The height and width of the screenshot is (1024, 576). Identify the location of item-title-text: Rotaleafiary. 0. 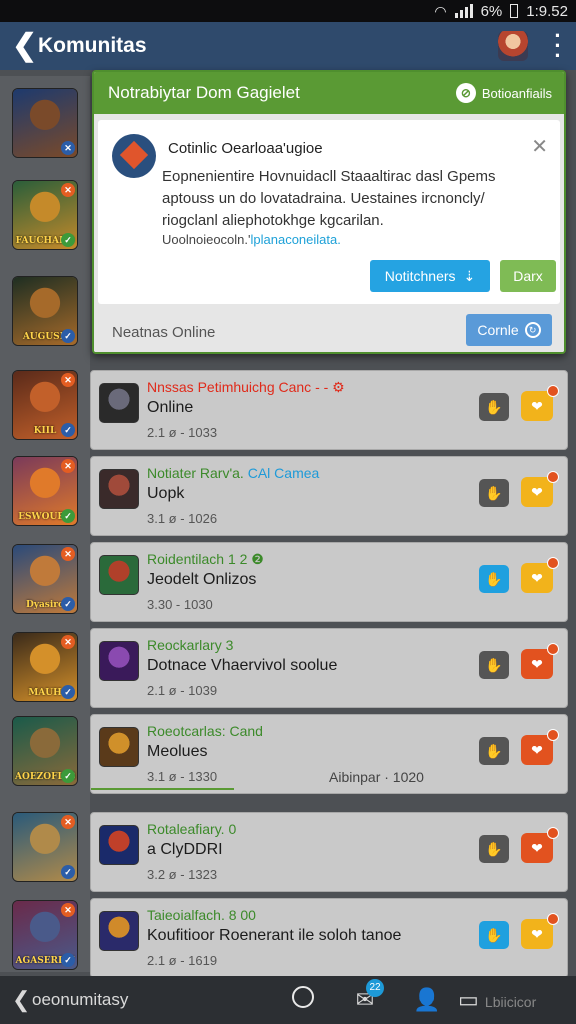
(192, 829).